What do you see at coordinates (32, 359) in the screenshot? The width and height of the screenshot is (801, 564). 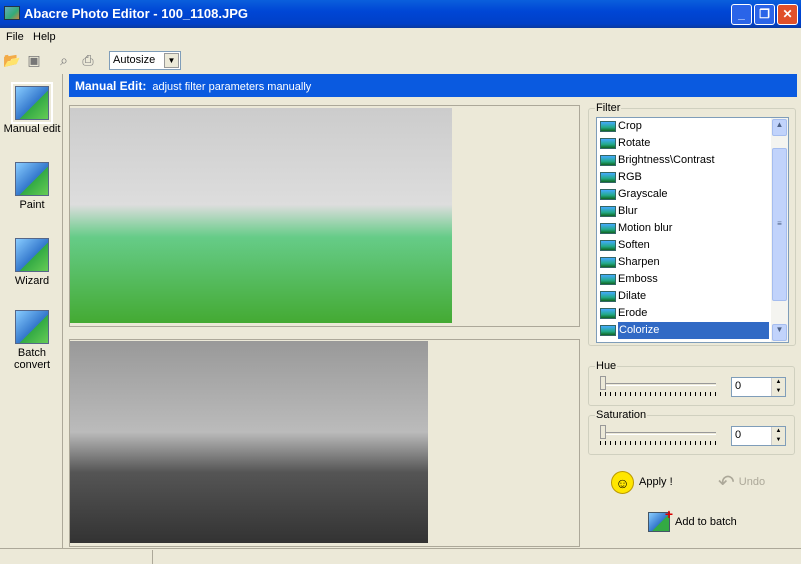 I see `sidebar-item-label: Batch convert` at bounding box center [32, 359].